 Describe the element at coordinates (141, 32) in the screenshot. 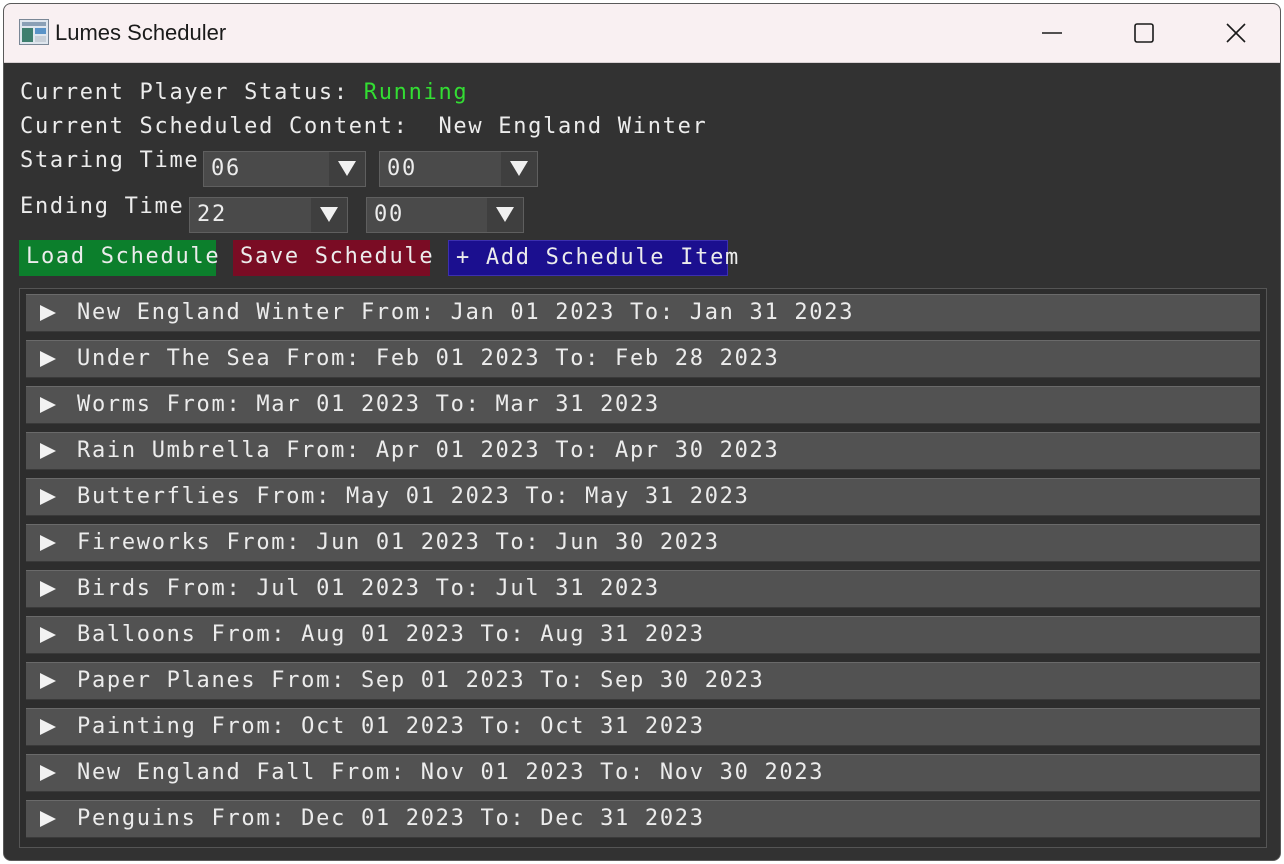

I see `window-title: Lumes Scheduler` at that location.